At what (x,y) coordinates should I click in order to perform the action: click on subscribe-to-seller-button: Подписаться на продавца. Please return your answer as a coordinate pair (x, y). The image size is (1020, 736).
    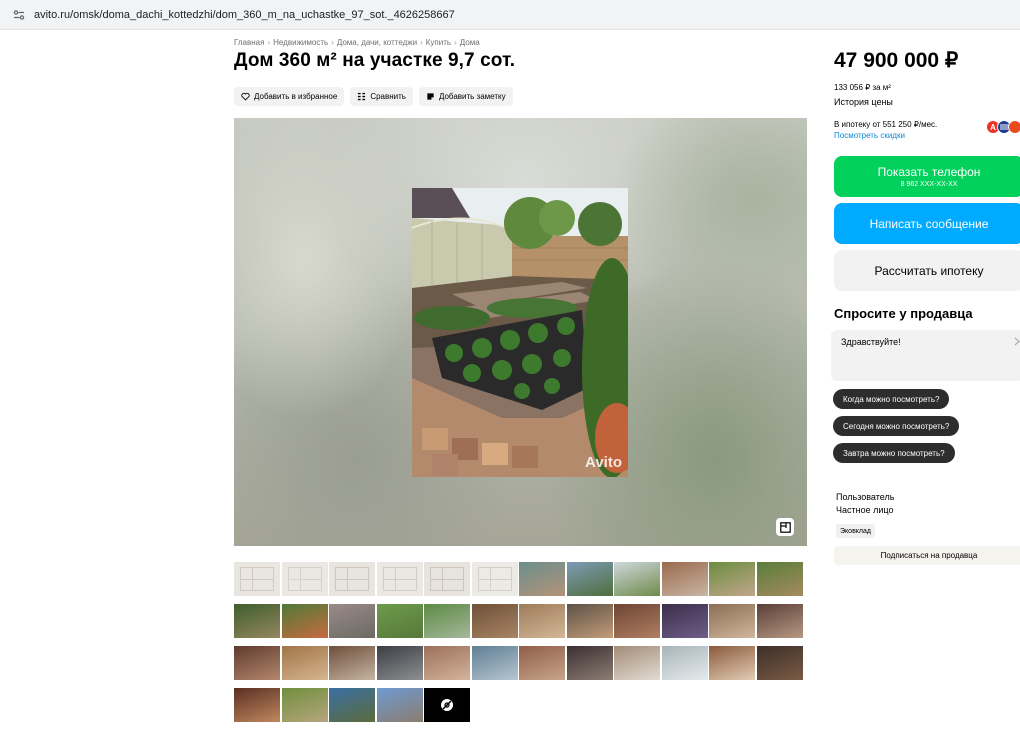
    Looking at the image, I should click on (927, 555).